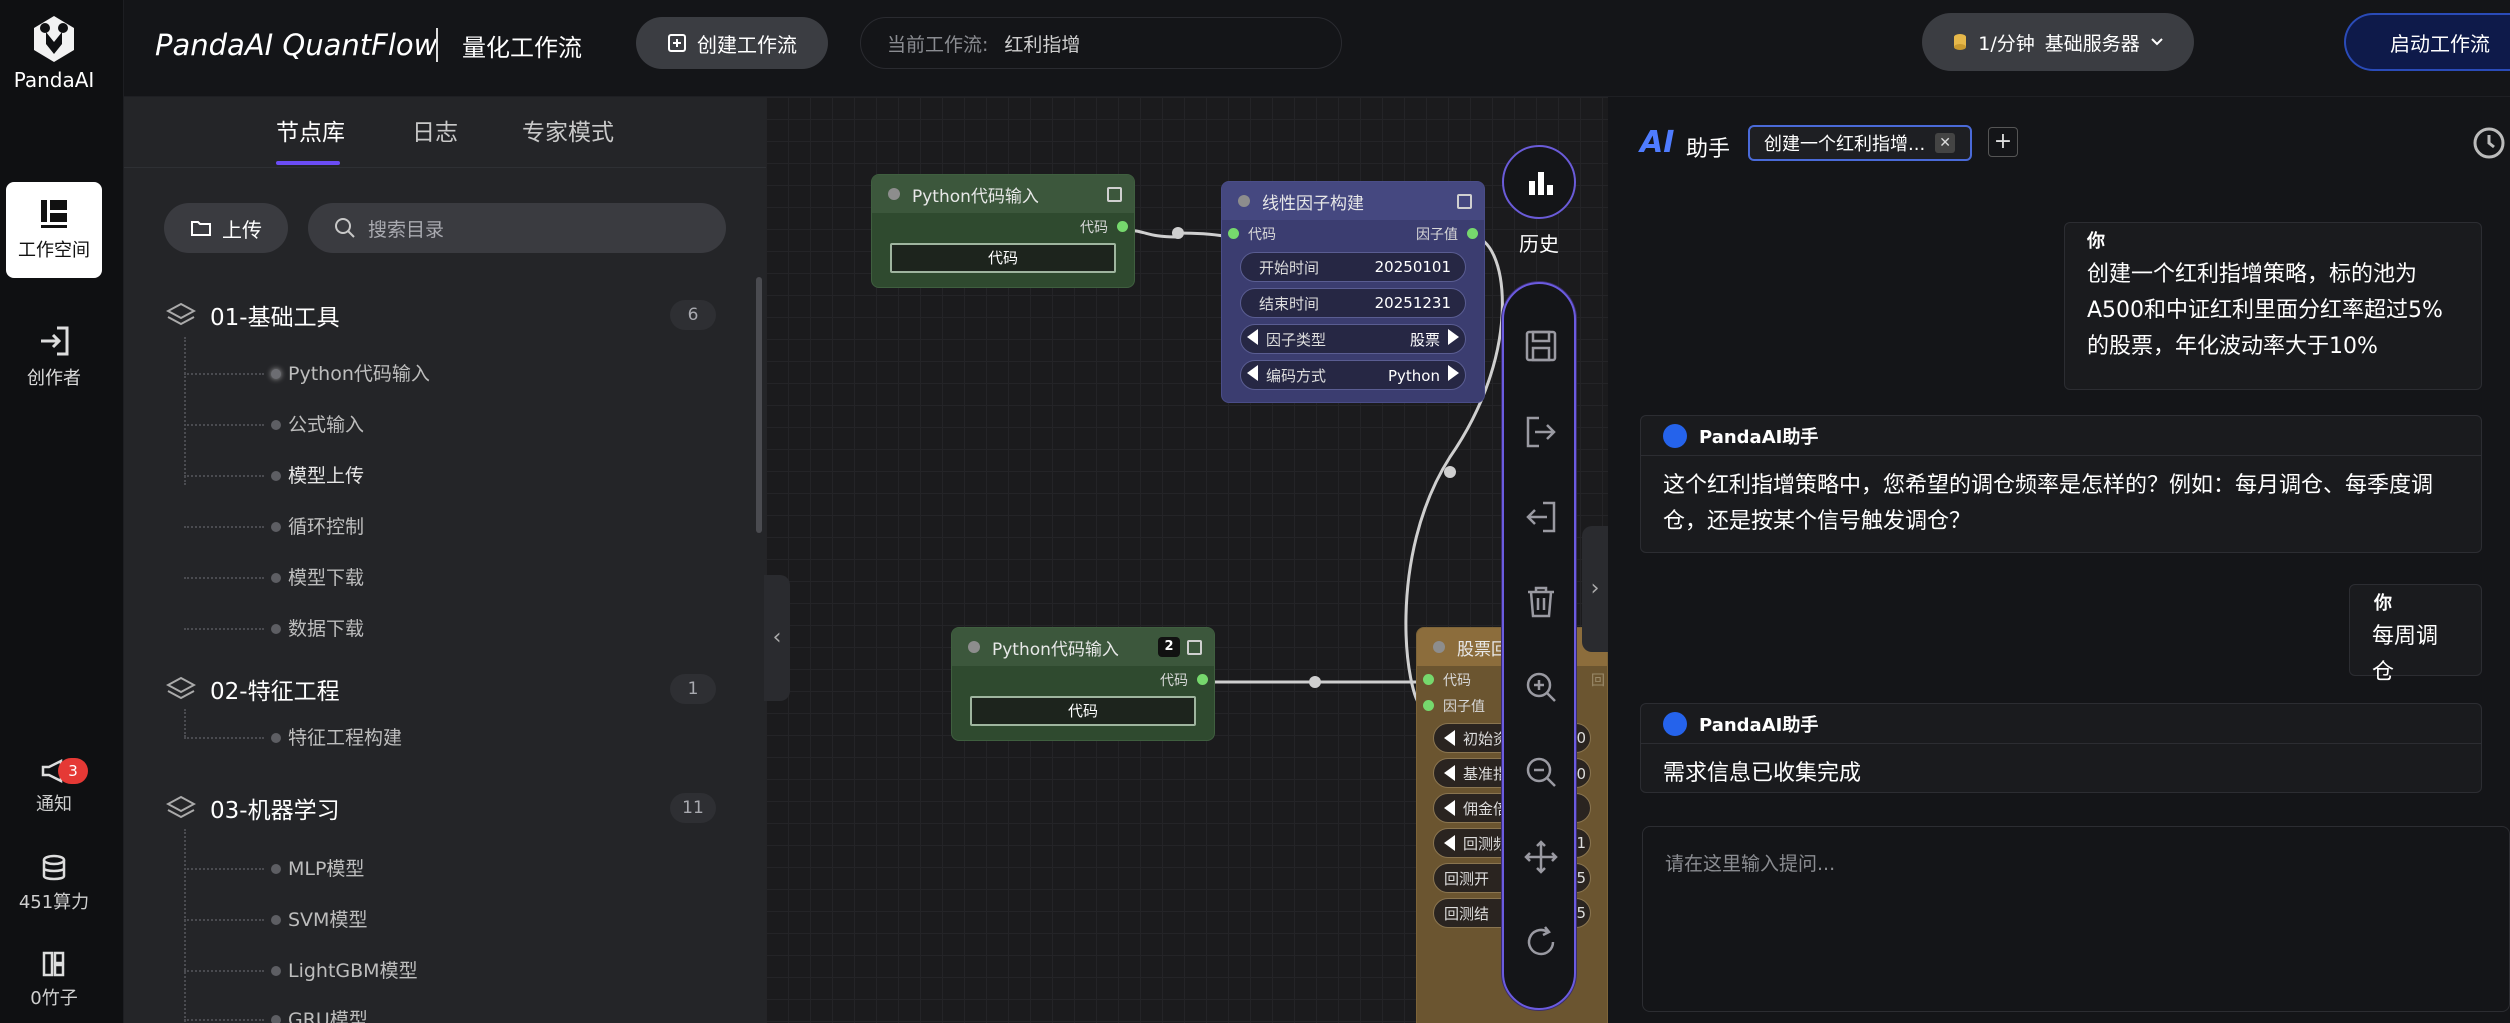 The image size is (2510, 1023). I want to click on rail-creator-label: 创作者, so click(54, 378).